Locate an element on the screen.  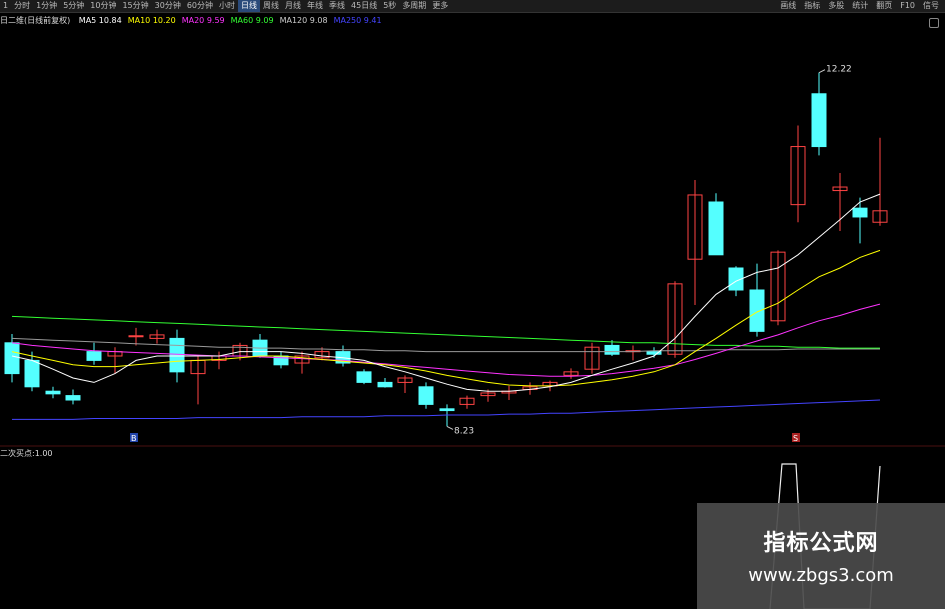
watermark-title: 指标公式网 is located at coordinates (821, 543).